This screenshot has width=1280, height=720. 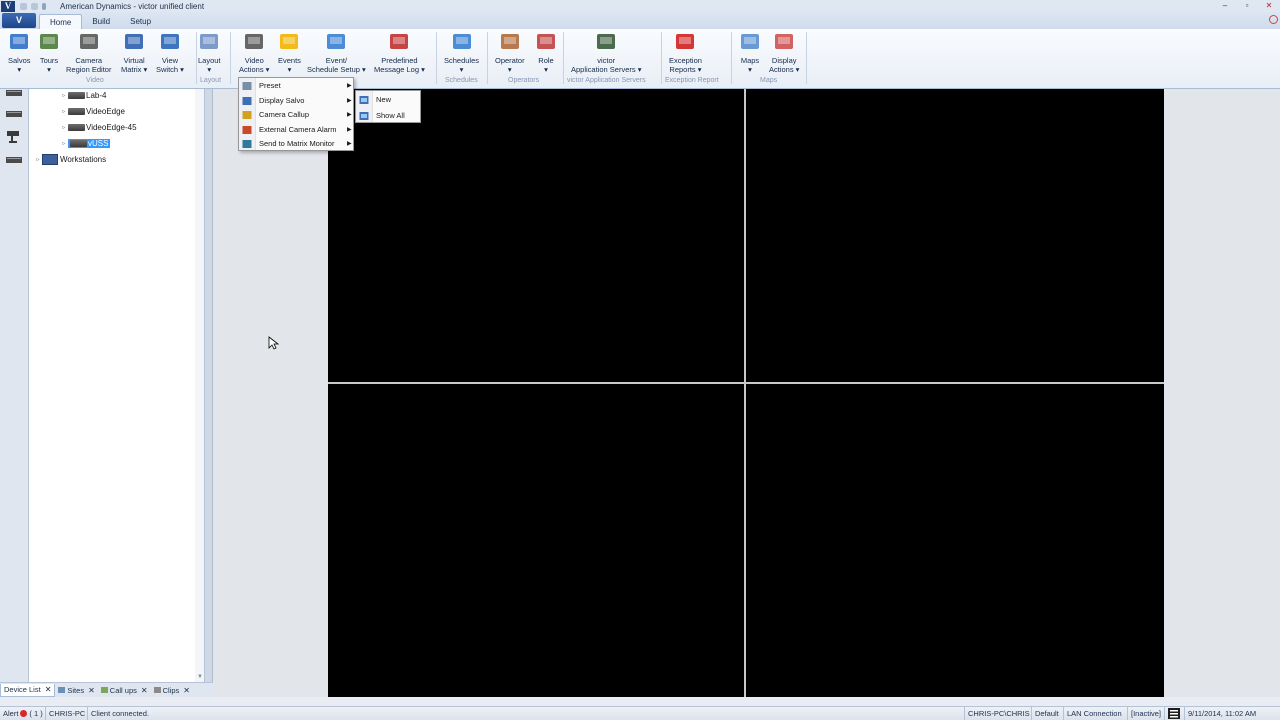 What do you see at coordinates (98, 127) in the screenshot?
I see `tree-node: ▹ VideoEdge-45` at bounding box center [98, 127].